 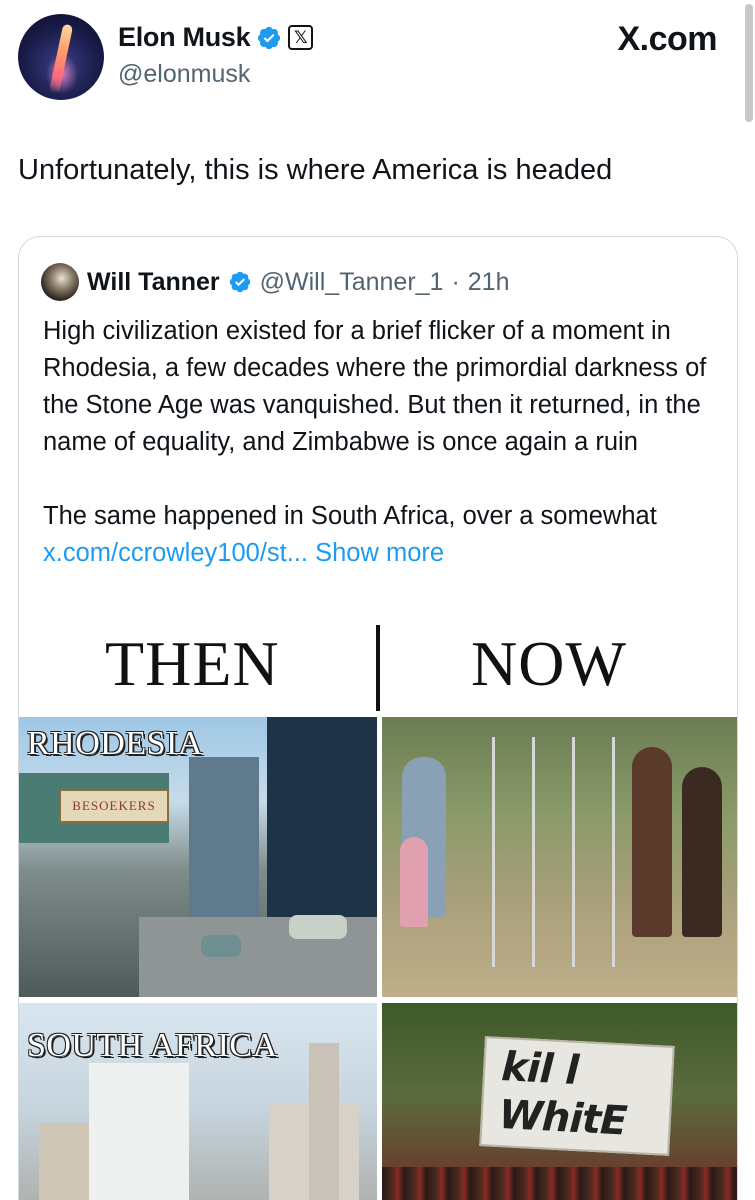 What do you see at coordinates (352, 282) in the screenshot?
I see `quoted-author-handle: @Will_Tanner_1` at bounding box center [352, 282].